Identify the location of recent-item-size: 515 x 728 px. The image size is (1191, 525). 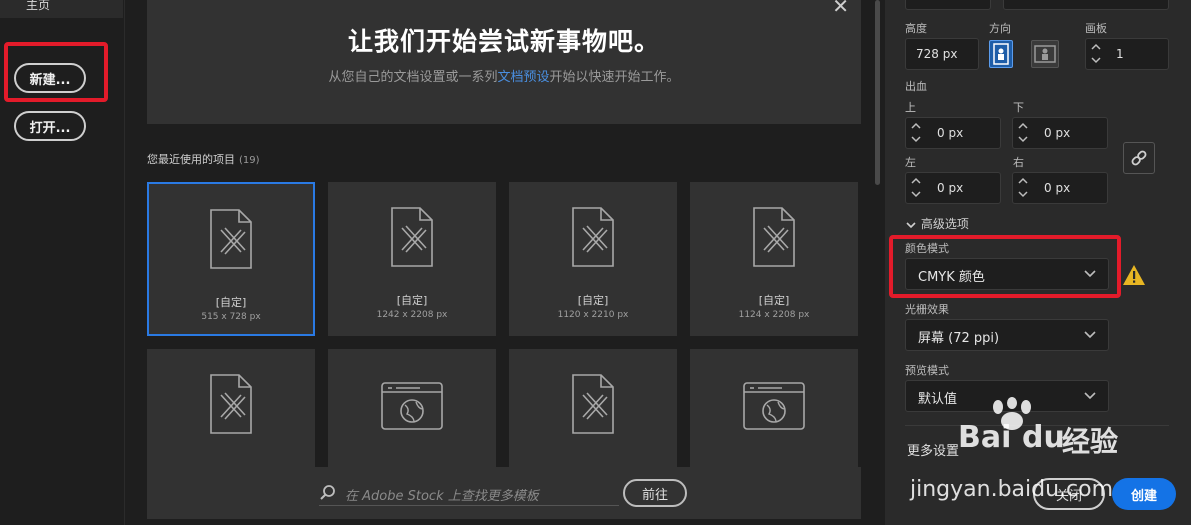
(231, 317).